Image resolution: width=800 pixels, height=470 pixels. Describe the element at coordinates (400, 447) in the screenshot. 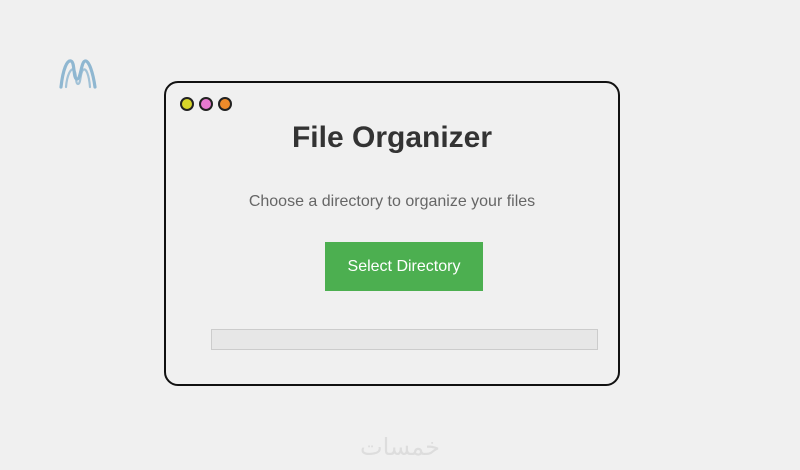

I see `watermark-text: خمسات` at that location.